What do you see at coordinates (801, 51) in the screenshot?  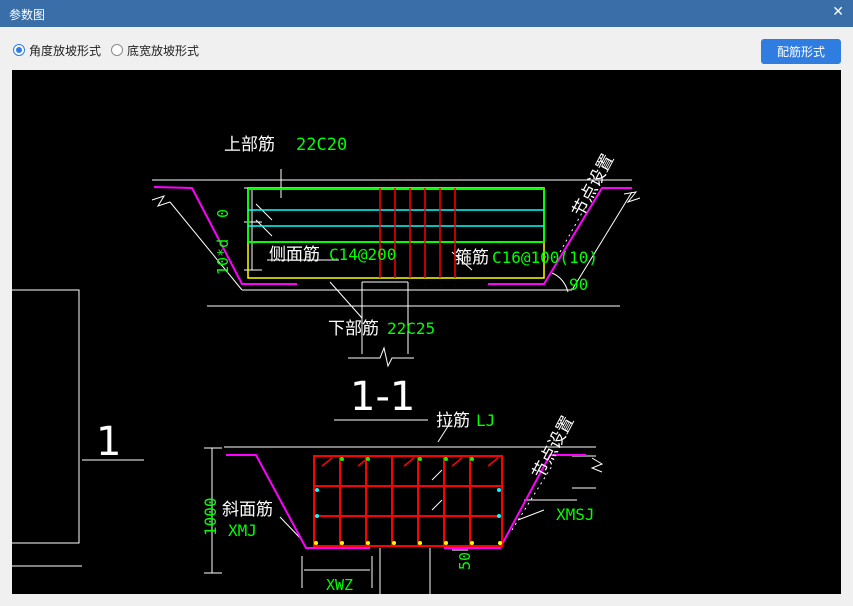 I see `rebar-config-button: 配筋形式` at bounding box center [801, 51].